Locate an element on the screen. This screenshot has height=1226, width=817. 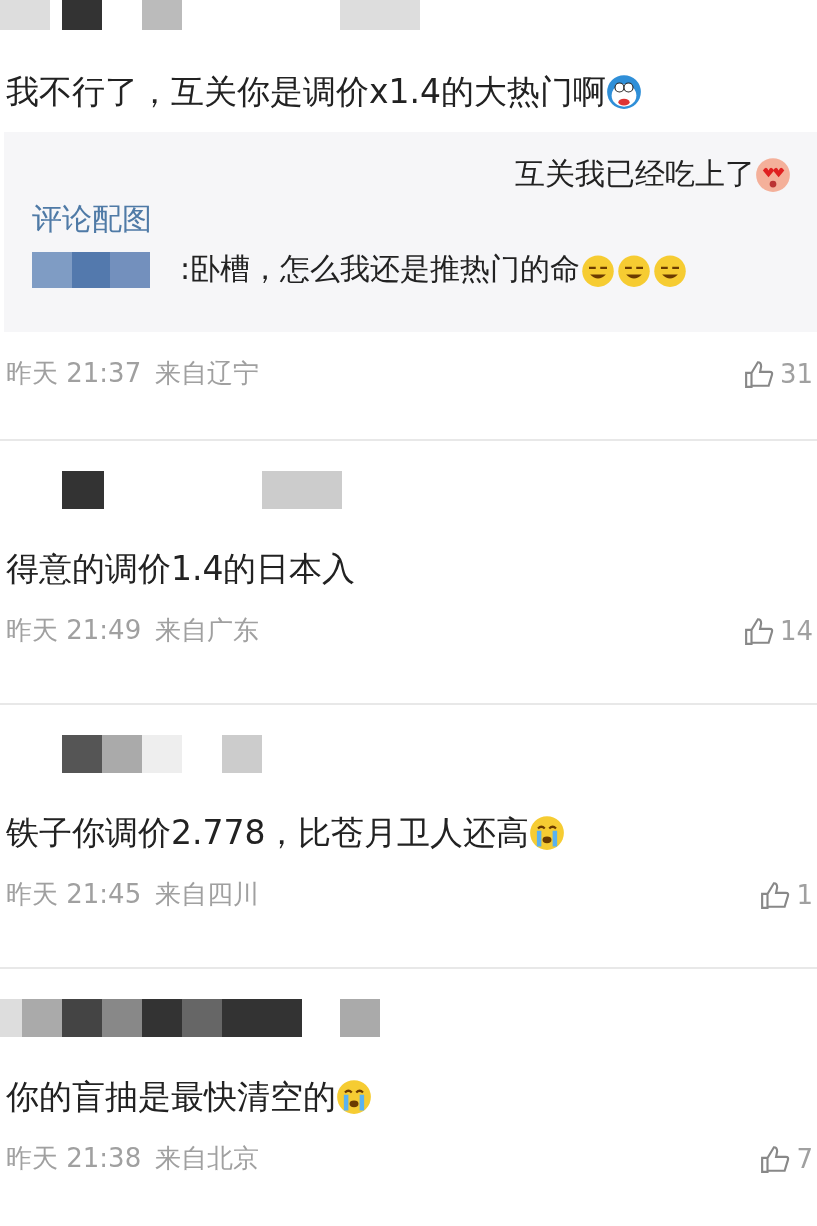
quoted-text: 互关我已经吃上了 is located at coordinates (635, 174).